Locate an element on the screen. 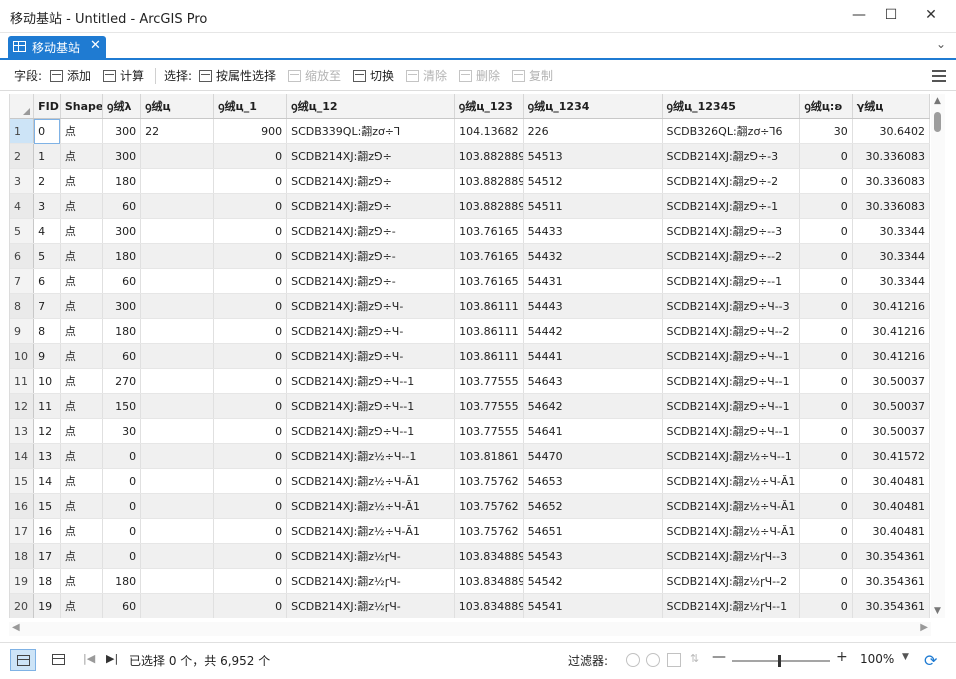  table-cell: SCDB214XJ:翿z⅁÷--1 is located at coordinates (731, 281).